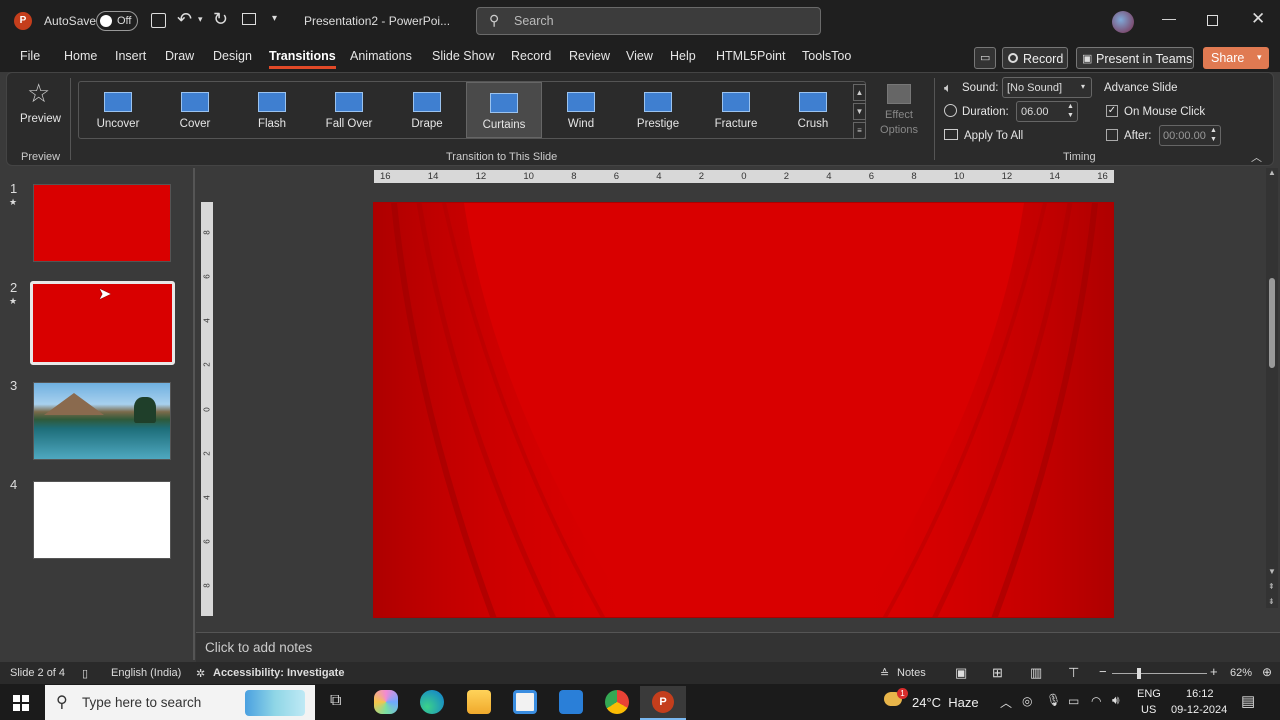 The height and width of the screenshot is (720, 1280). What do you see at coordinates (961, 673) in the screenshot?
I see `normal-view-icon: ▣` at bounding box center [961, 673].